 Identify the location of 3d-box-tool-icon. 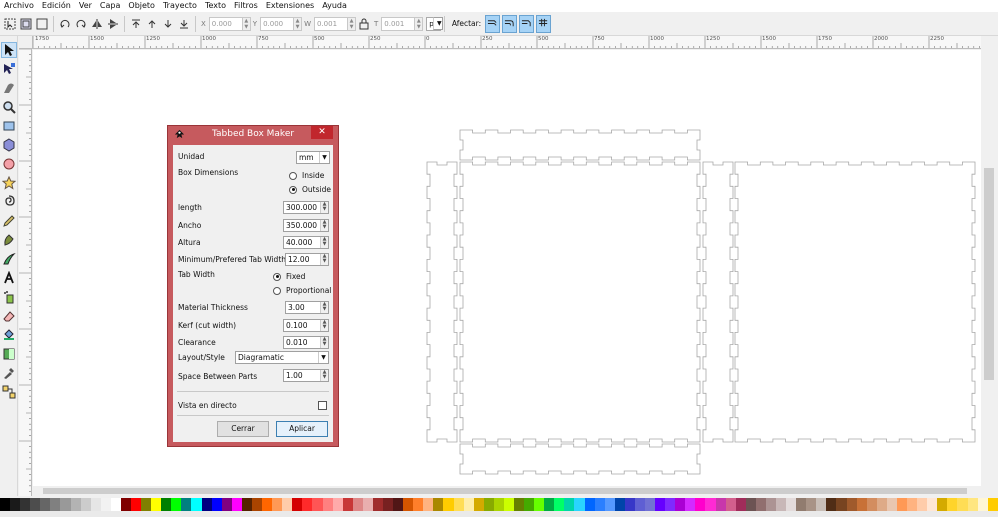
(9, 145).